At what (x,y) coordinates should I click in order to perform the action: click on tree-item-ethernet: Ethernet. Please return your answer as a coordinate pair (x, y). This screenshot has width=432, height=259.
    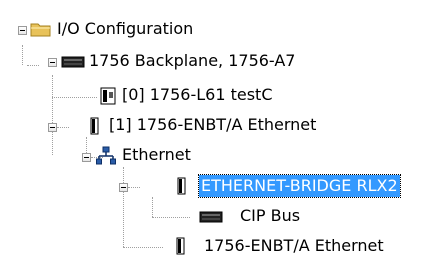
    Looking at the image, I should click on (156, 155).